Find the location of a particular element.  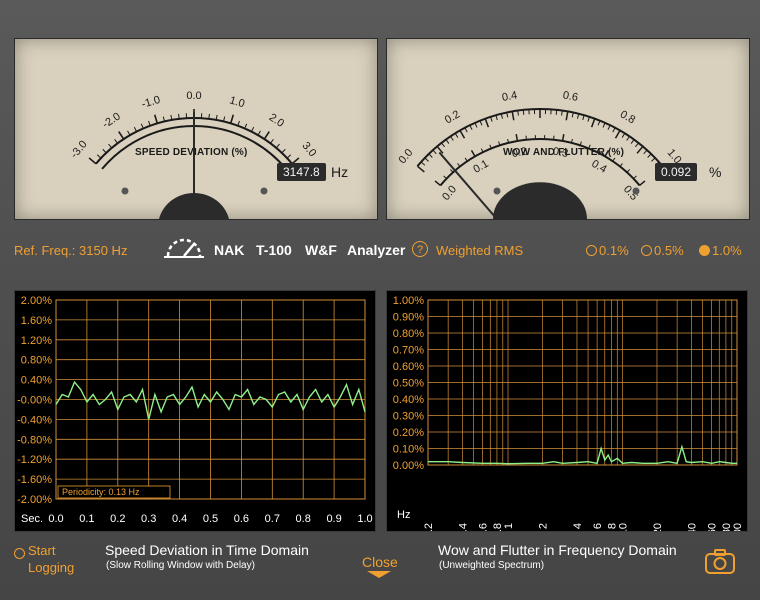

start-logging-line2: Logging is located at coordinates (51, 567).